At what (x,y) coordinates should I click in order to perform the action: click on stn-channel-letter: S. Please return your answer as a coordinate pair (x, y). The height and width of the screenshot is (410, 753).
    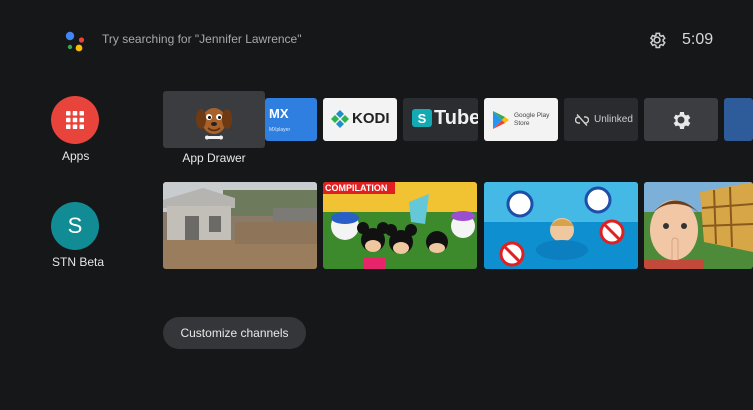
    Looking at the image, I should click on (75, 225).